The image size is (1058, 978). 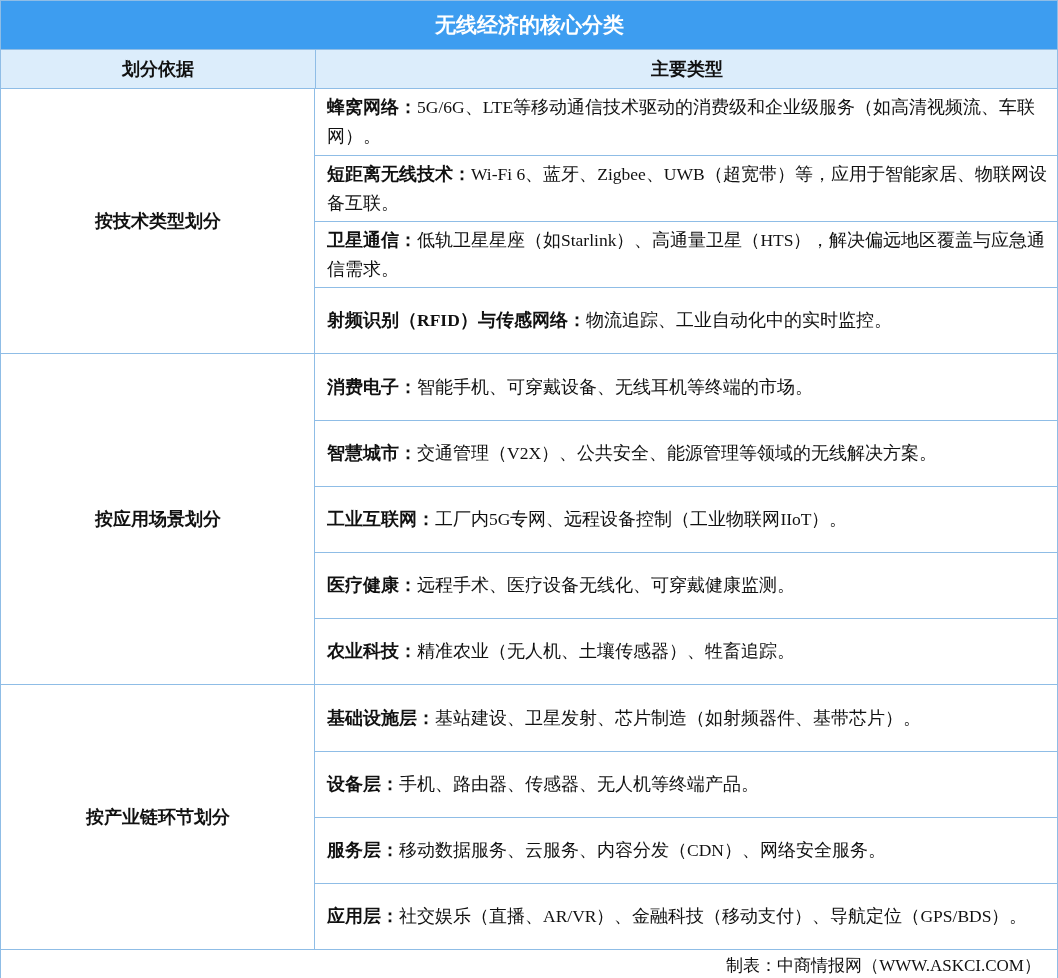 I want to click on table-cell-text: 基础设施层：基站建设、卫星发射、芯片制造（如射频器件、基带芯片）。, so click(x=624, y=718).